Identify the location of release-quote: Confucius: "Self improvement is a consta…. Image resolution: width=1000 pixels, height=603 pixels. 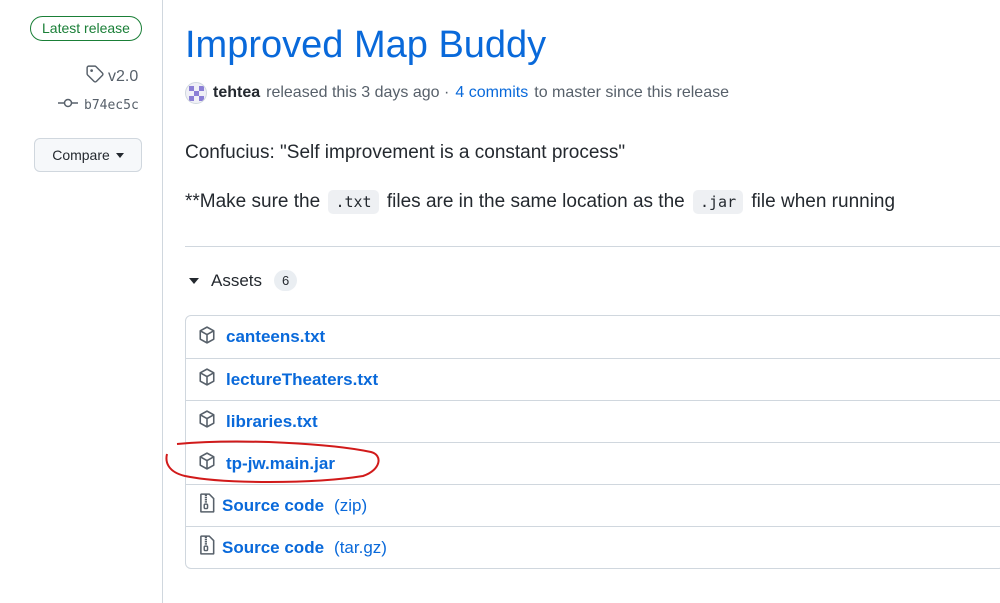
(405, 152).